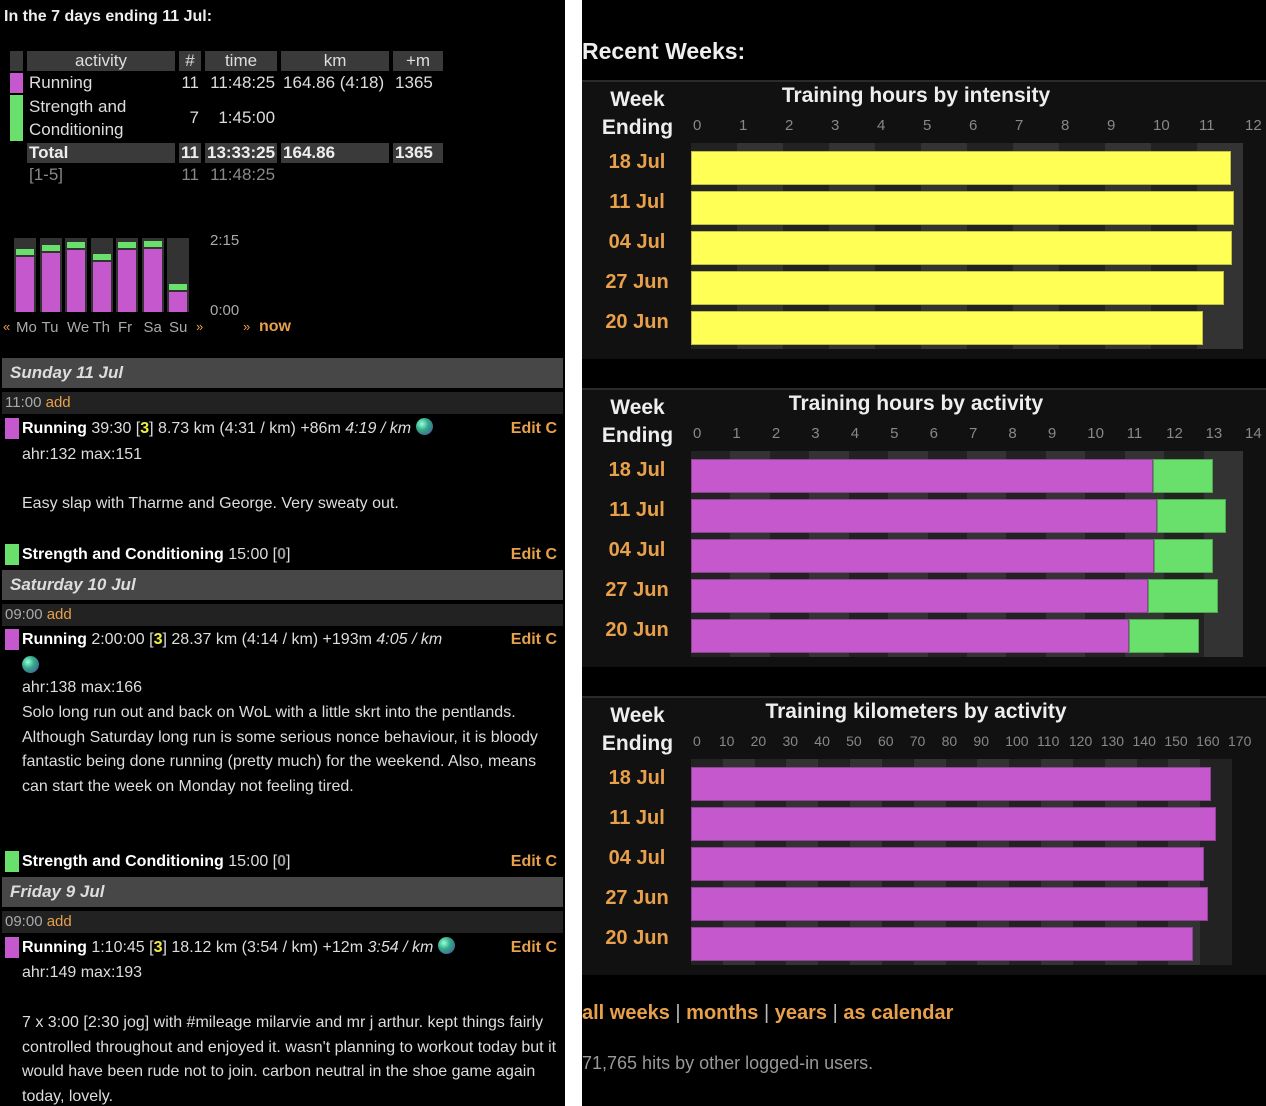  I want to click on activity-pace: 3:54 / km, so click(400, 947).